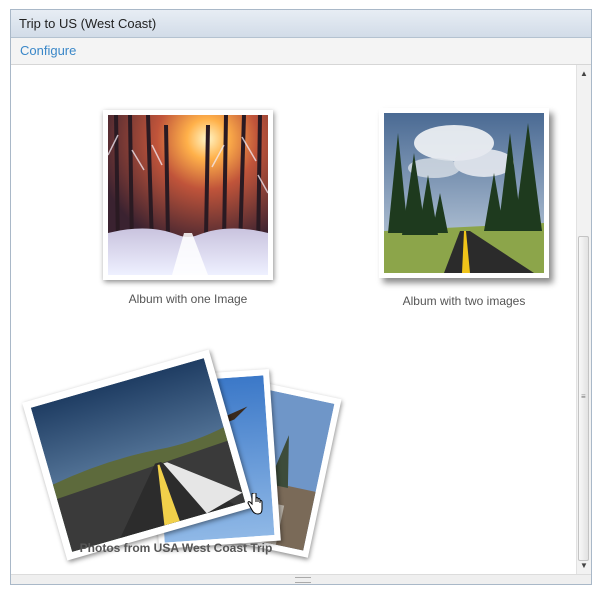 The image size is (605, 599). I want to click on forest-road-image, so click(464, 193).